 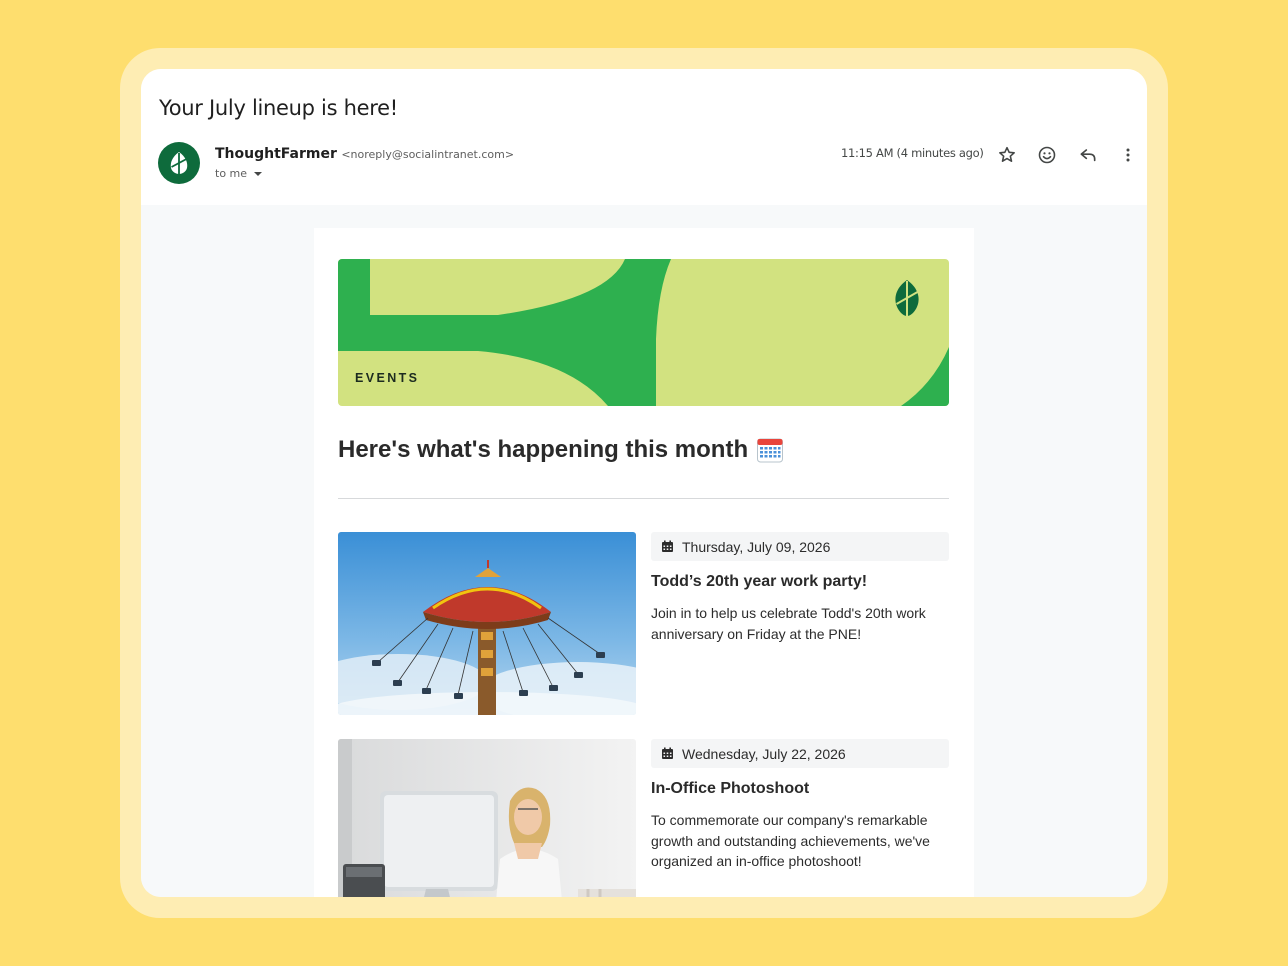 I want to click on events-banner: EVENTS, so click(x=643, y=332).